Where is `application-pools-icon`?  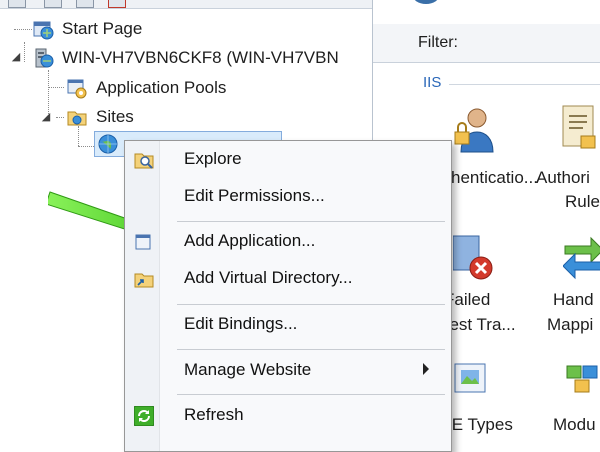 application-pools-icon is located at coordinates (77, 88).